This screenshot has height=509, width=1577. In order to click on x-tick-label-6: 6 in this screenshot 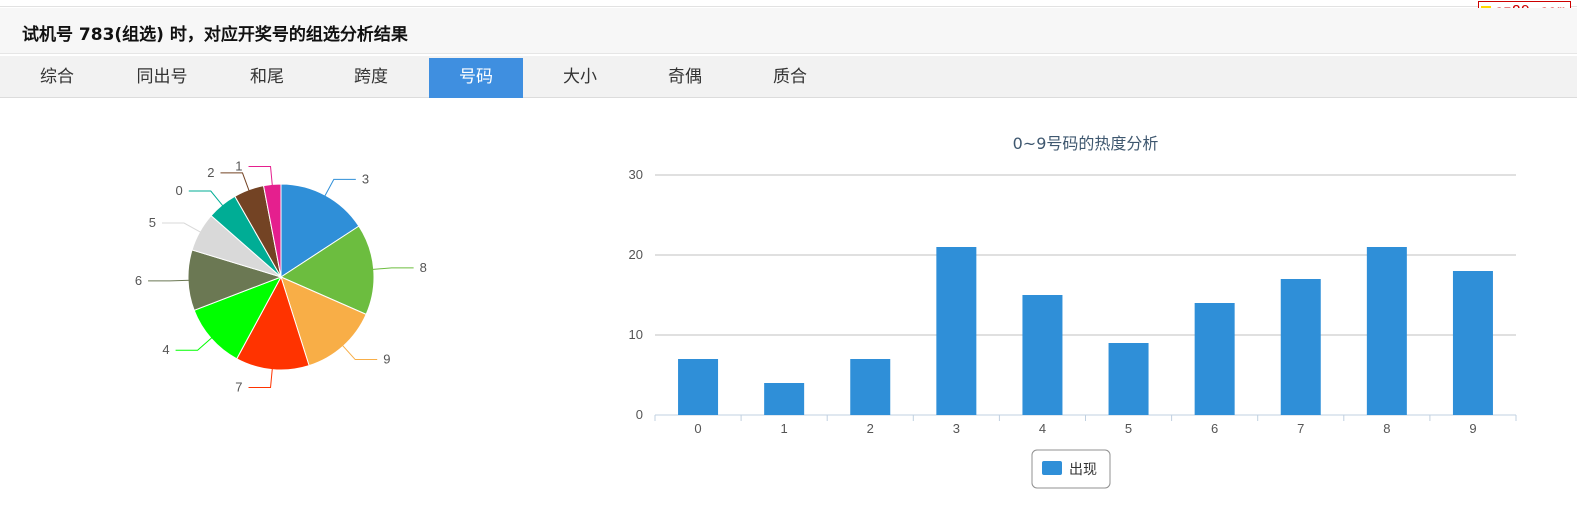, I will do `click(1214, 428)`.